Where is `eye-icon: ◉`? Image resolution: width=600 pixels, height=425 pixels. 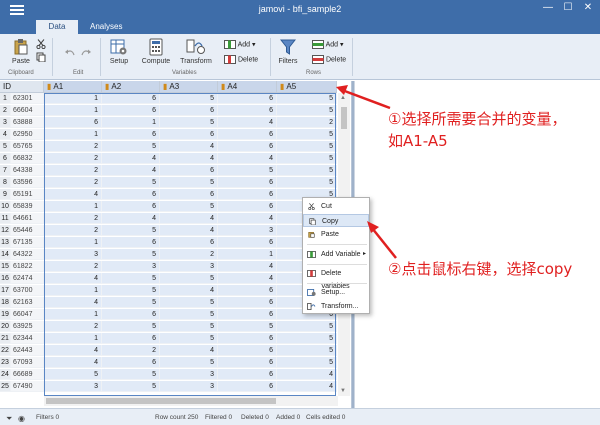 eye-icon: ◉ is located at coordinates (21, 418).